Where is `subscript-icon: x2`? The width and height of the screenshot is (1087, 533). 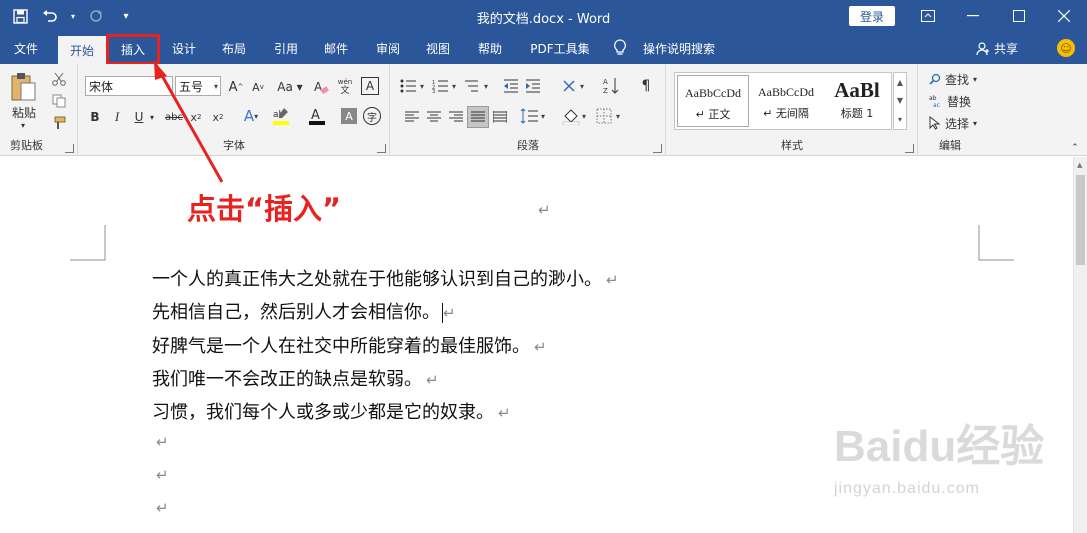 subscript-icon: x2 is located at coordinates (196, 117).